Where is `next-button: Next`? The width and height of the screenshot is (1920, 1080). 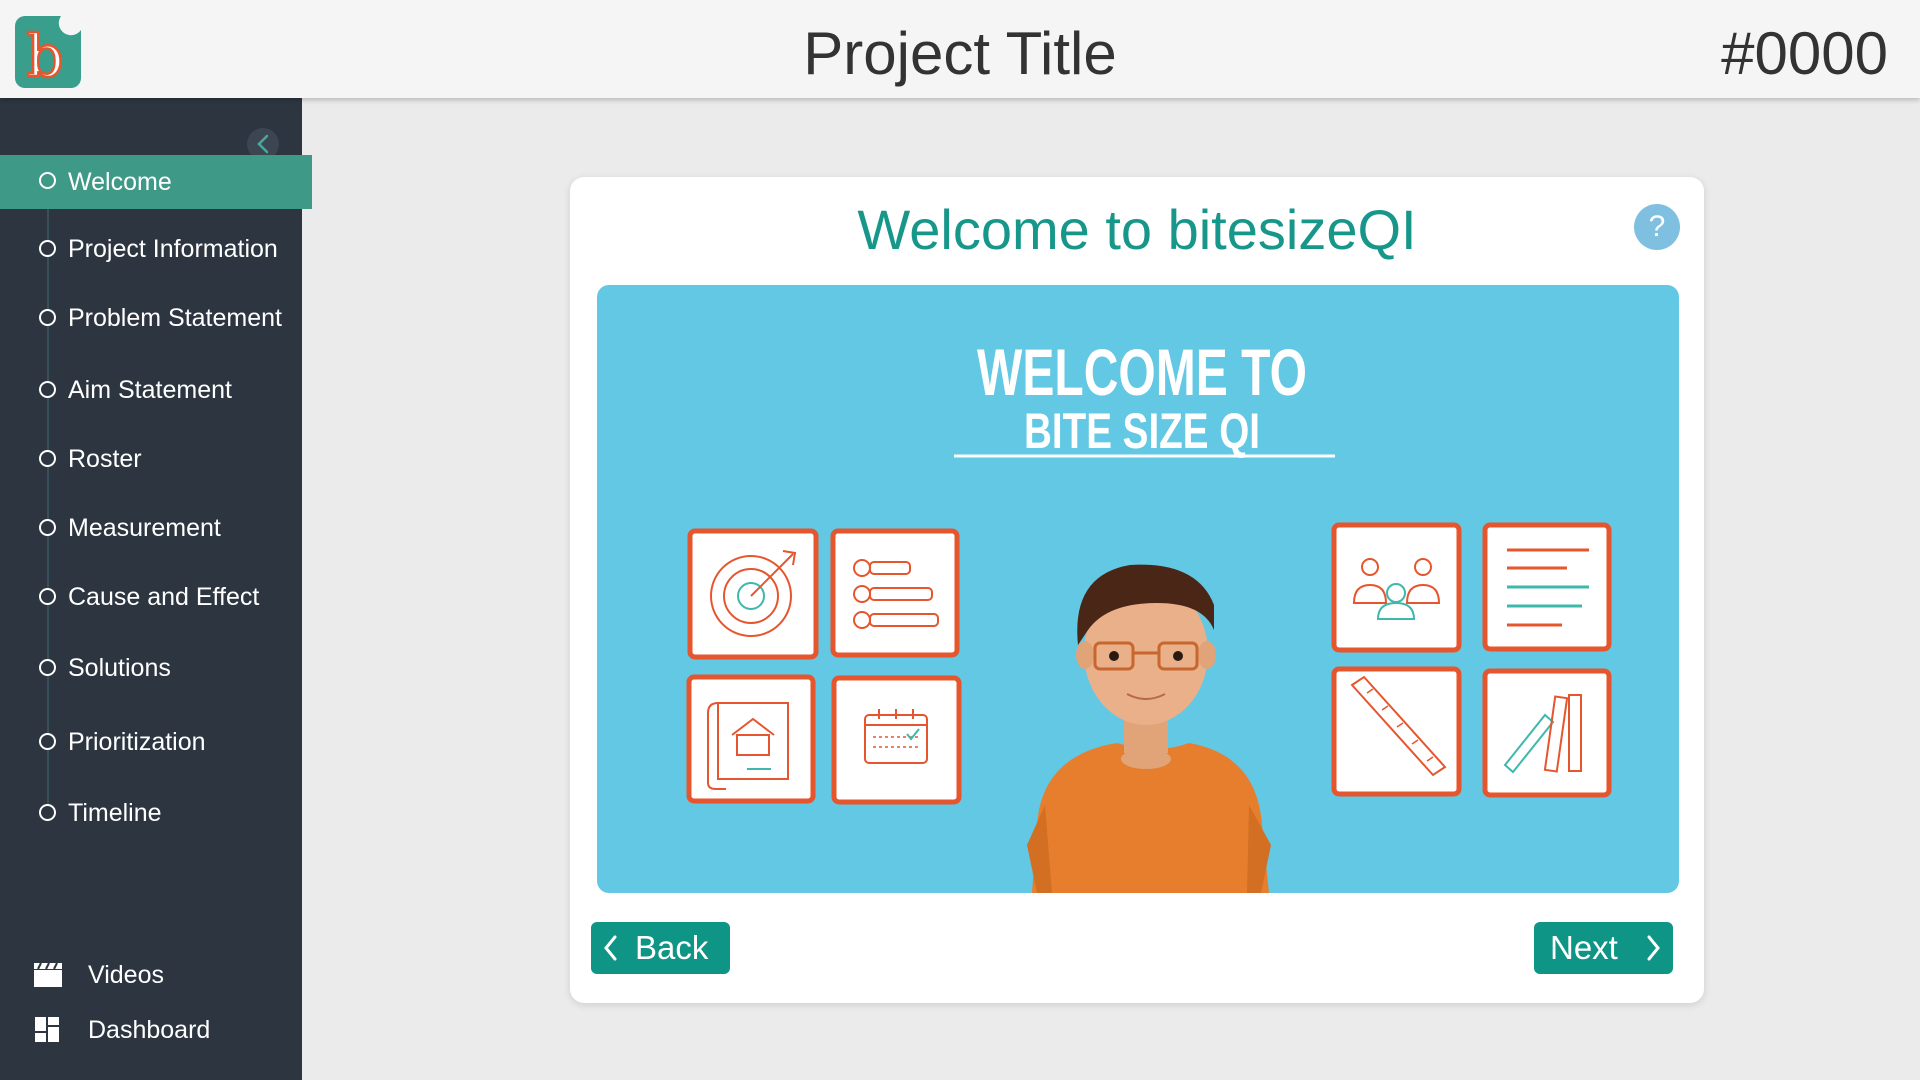
next-button: Next is located at coordinates (1603, 948).